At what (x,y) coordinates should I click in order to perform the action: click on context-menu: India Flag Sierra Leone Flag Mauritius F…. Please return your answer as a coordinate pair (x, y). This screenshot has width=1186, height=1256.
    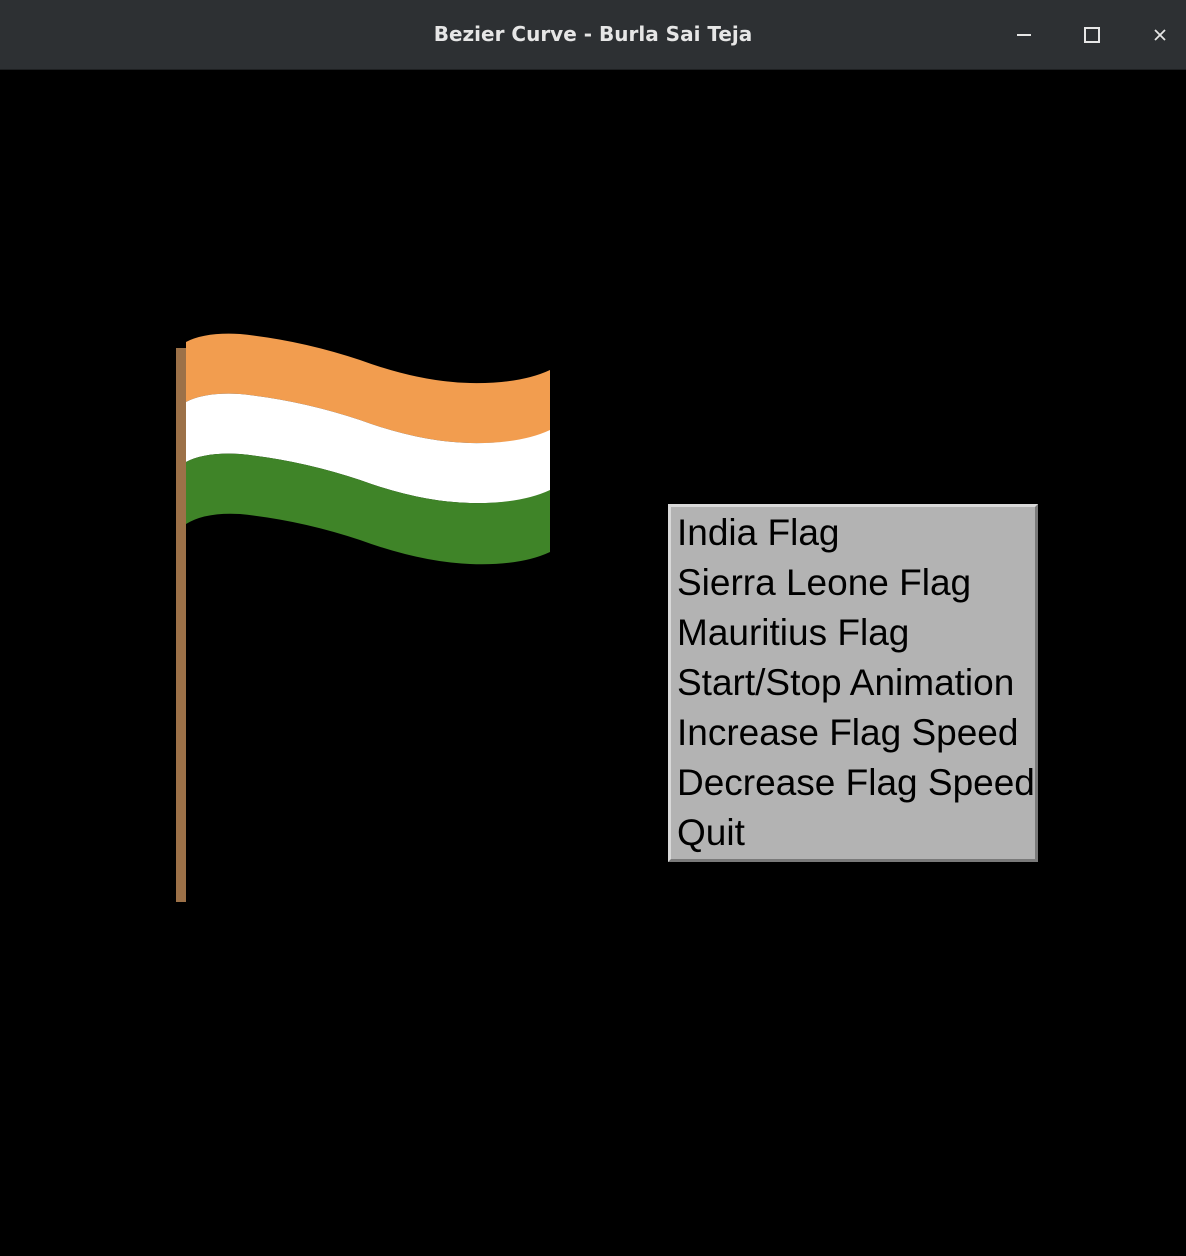
    Looking at the image, I should click on (853, 683).